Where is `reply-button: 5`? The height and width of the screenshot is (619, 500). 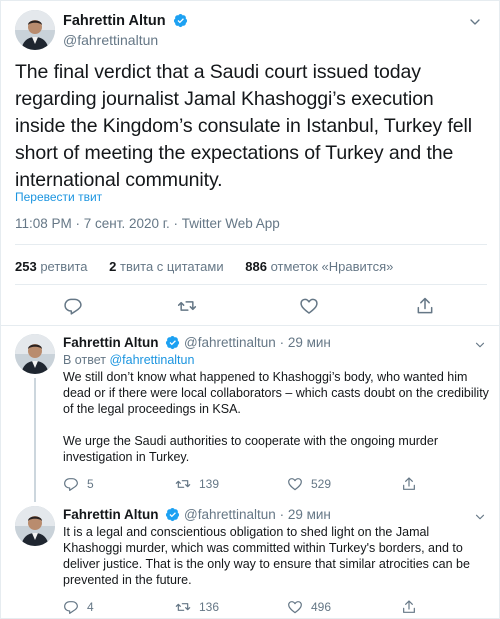 reply-button: 5 is located at coordinates (78, 484).